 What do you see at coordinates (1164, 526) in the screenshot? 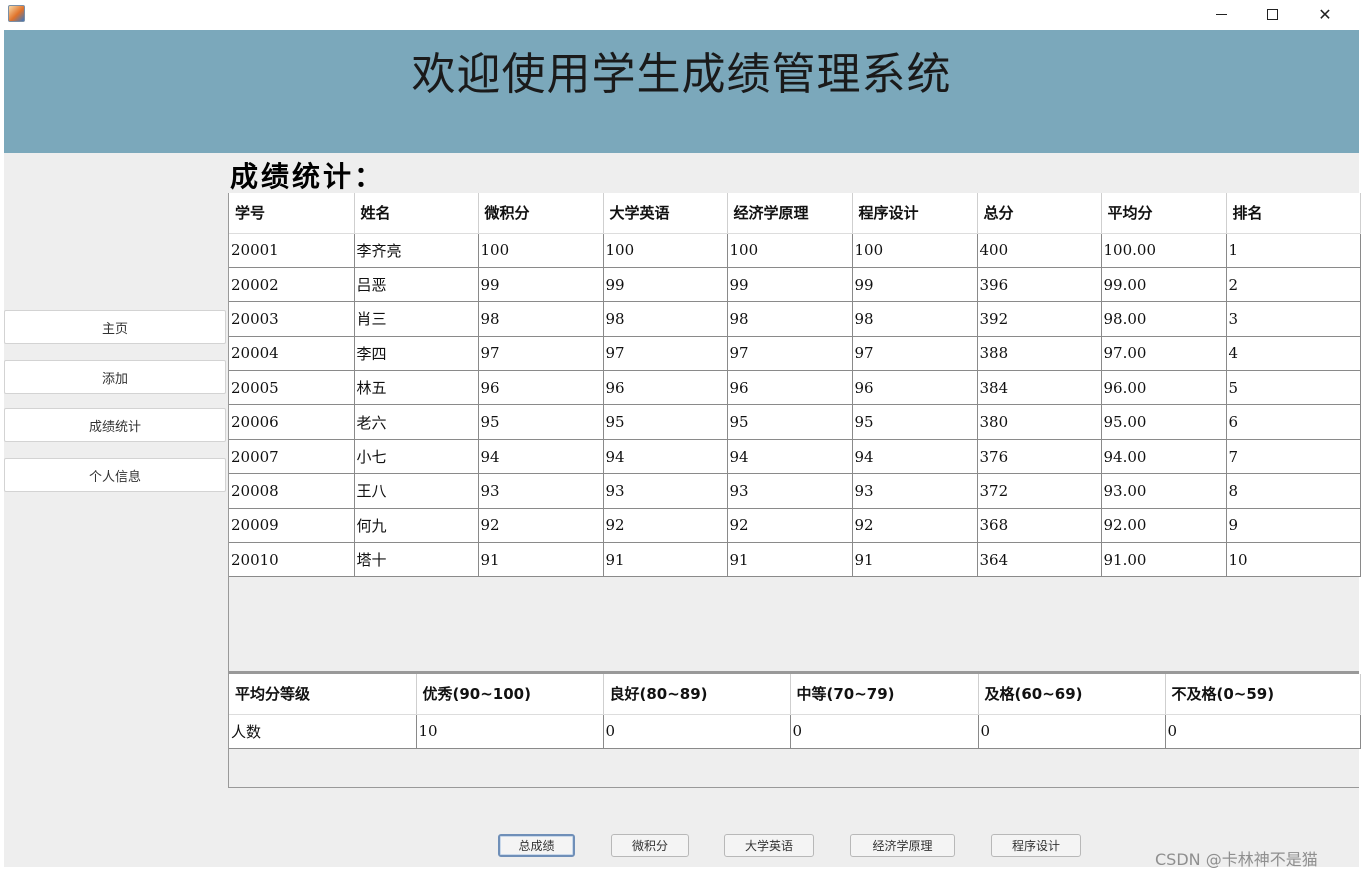
I see `table-cell: 92.00` at bounding box center [1164, 526].